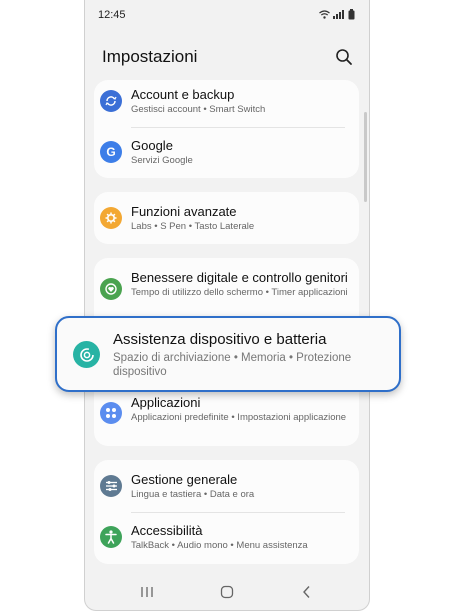 Image resolution: width=450 pixels, height=612 pixels. I want to click on navigation-bar, so click(227, 592).